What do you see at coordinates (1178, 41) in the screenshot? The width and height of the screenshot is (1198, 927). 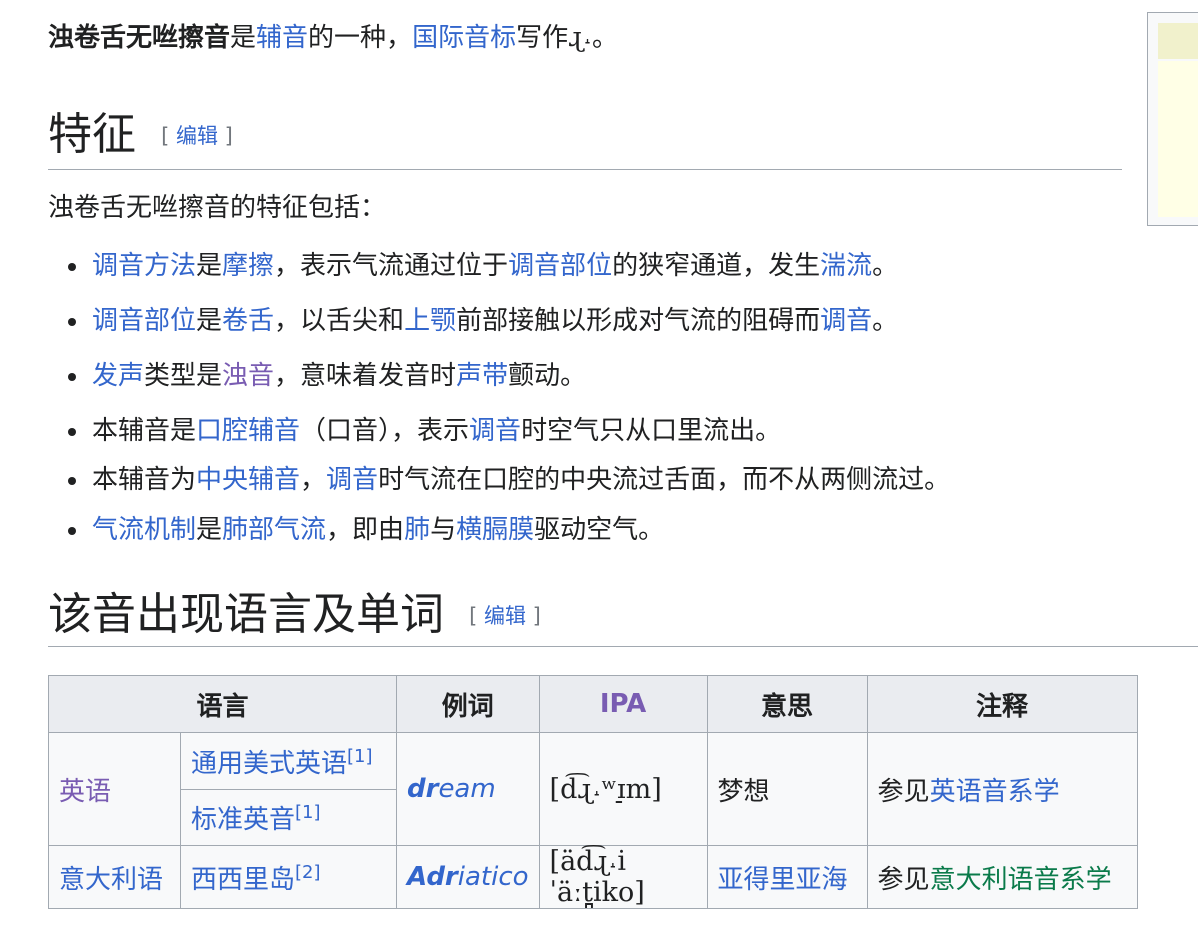 I see `infobox-header` at bounding box center [1178, 41].